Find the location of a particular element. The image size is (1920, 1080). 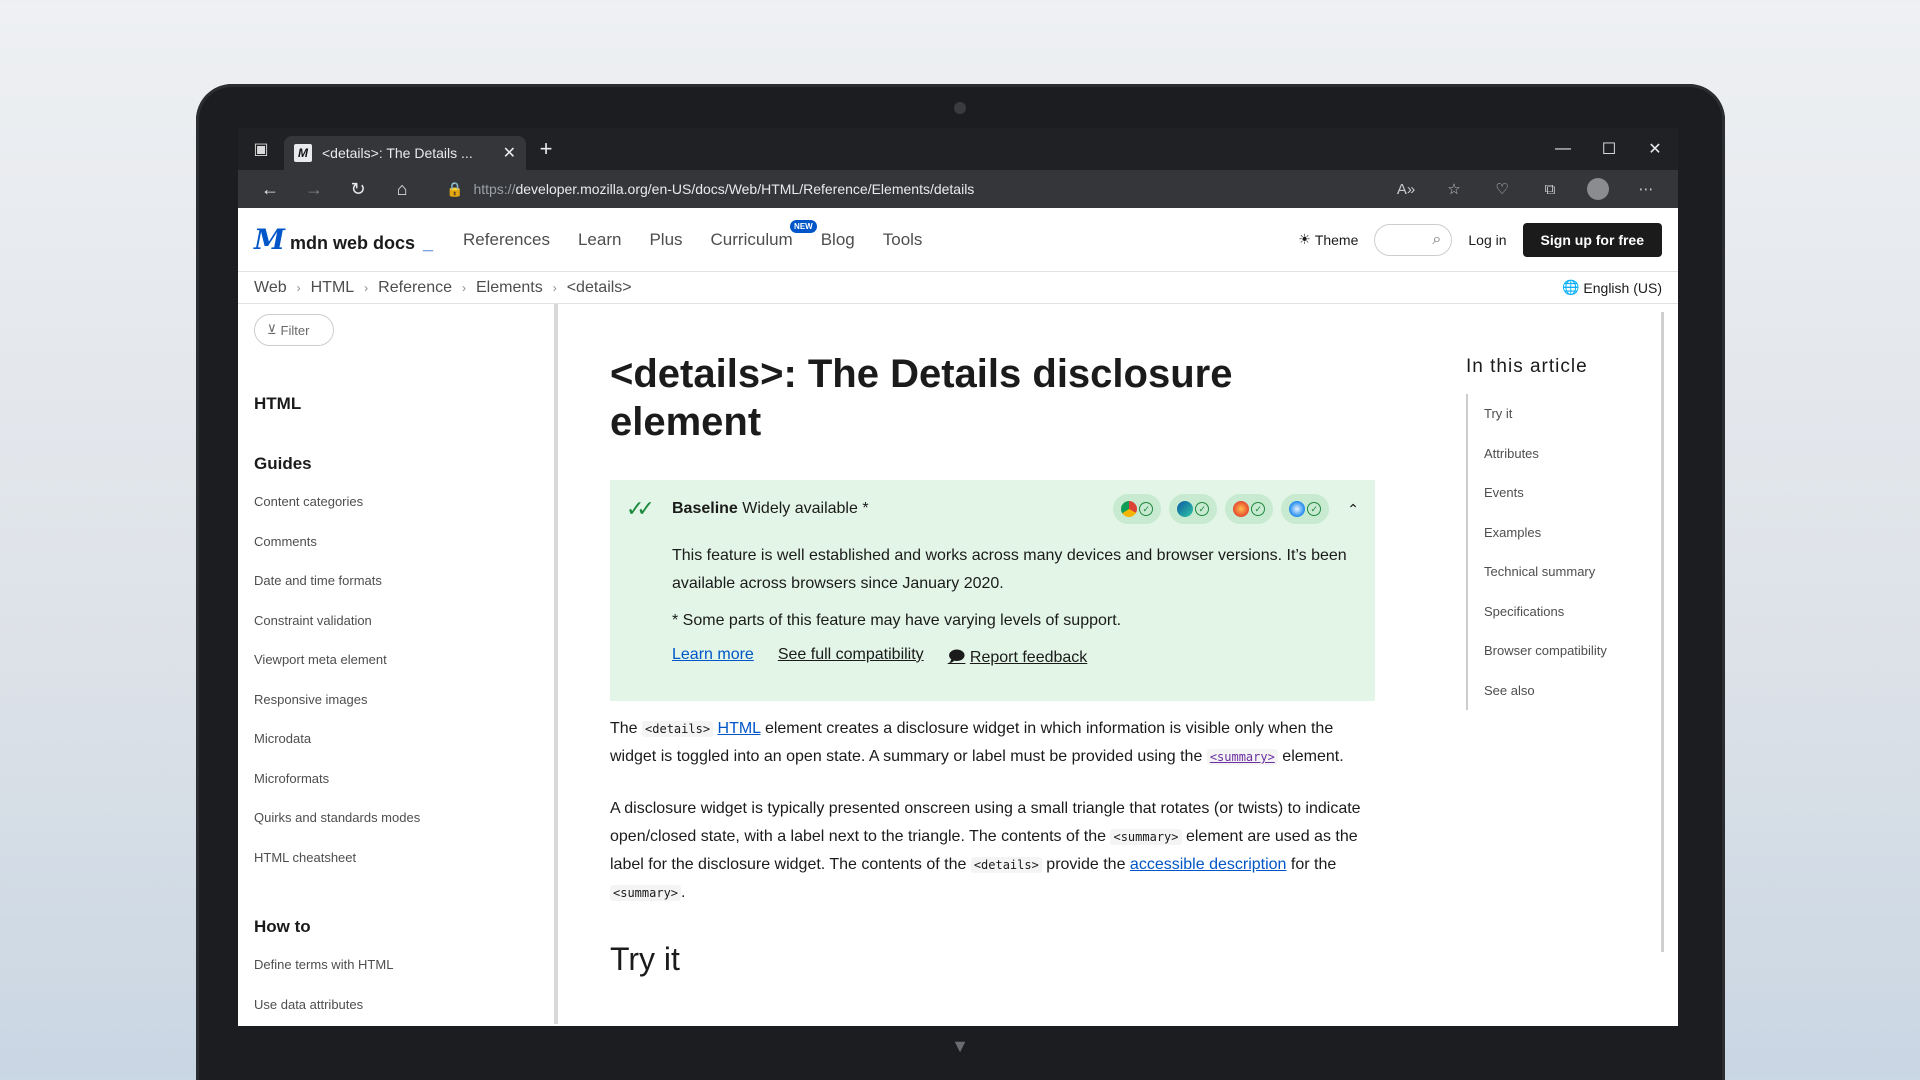

sidebar-item-content-categories: Content categories is located at coordinates (396, 502).